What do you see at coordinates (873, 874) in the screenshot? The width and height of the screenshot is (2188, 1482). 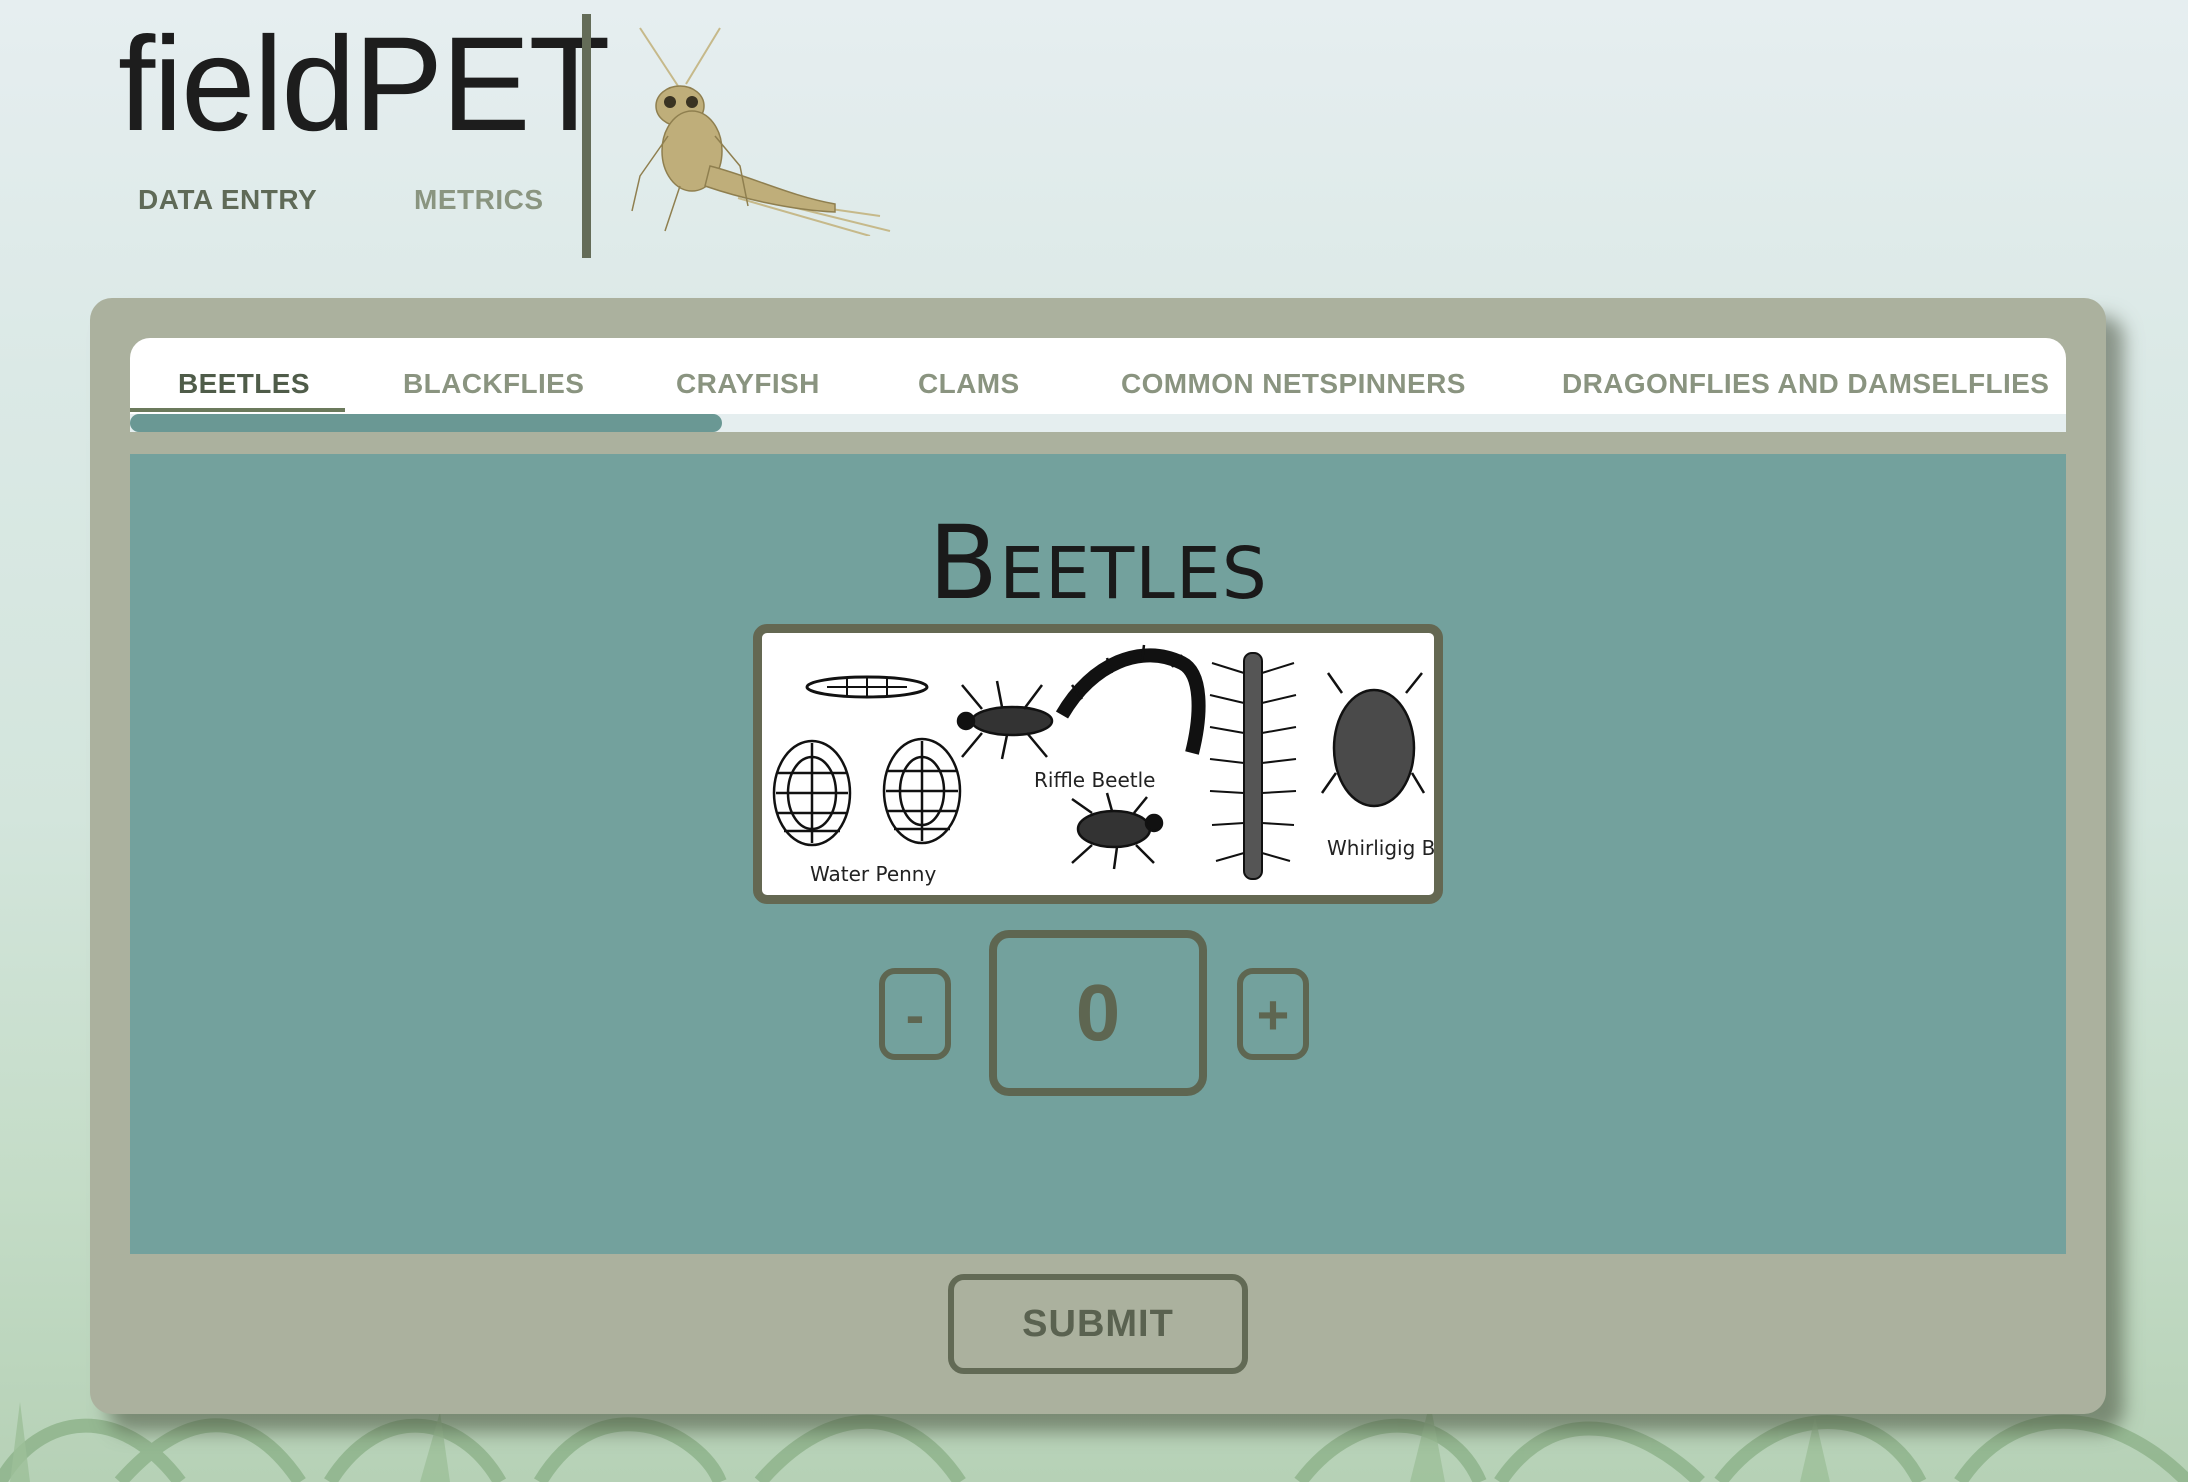 I see `water-penny-label: Water Penny` at bounding box center [873, 874].